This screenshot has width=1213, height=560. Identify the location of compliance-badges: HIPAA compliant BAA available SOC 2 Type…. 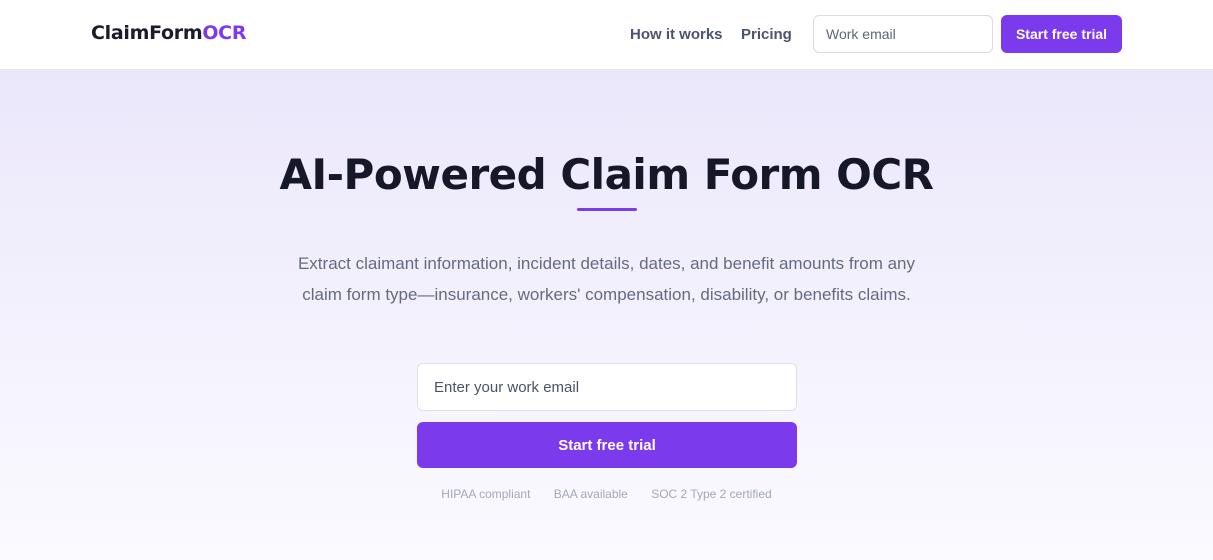
(606, 494).